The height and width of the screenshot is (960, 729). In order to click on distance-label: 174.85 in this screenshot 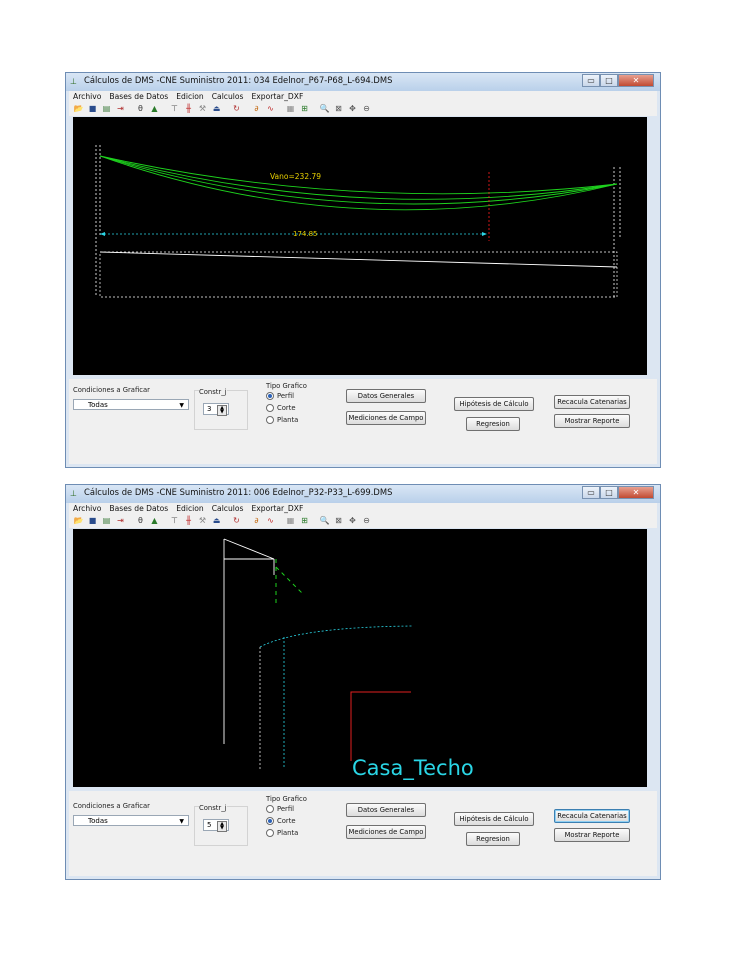, I will do `click(305, 234)`.